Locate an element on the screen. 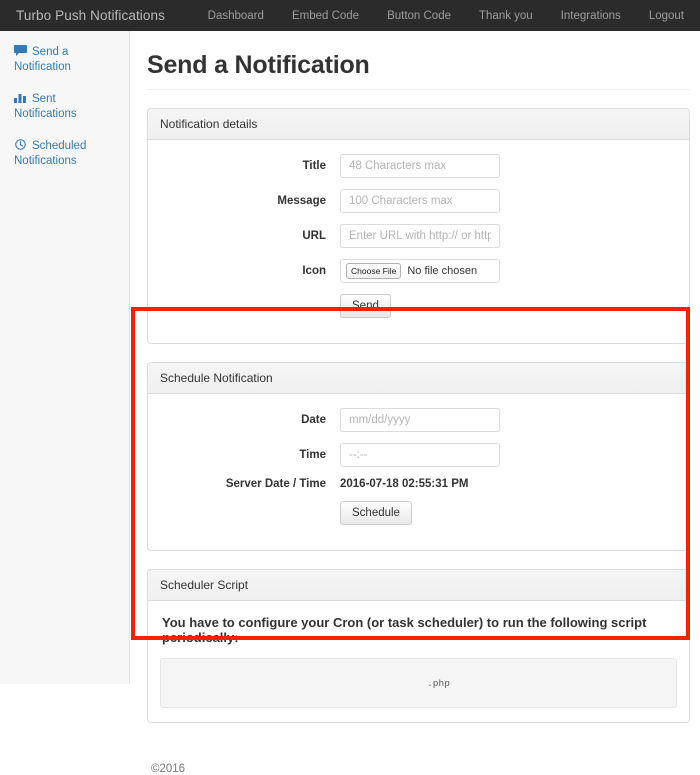 This screenshot has height=775, width=700. clock-icon is located at coordinates (20, 144).